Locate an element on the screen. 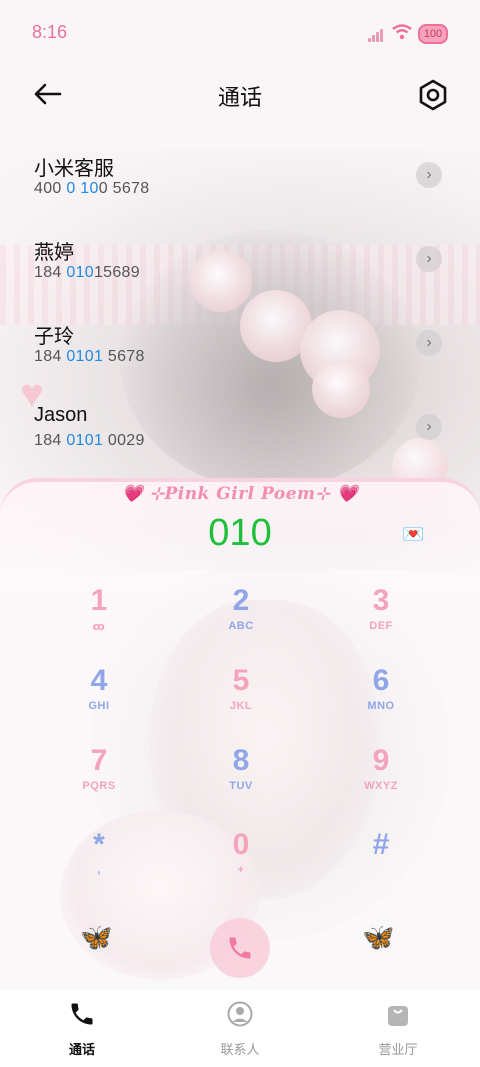 The image size is (480, 1067). tab-label: 营业厅 is located at coordinates (398, 1049).